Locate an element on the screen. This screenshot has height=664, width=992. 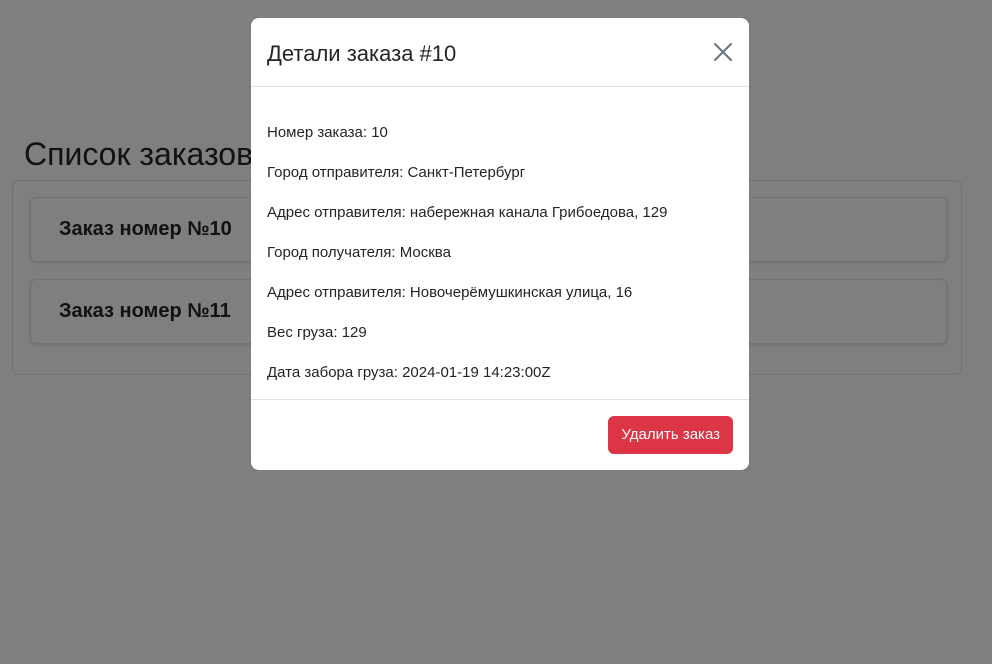
detail-value: Новочерёмушкинская улица, 16 is located at coordinates (521, 292).